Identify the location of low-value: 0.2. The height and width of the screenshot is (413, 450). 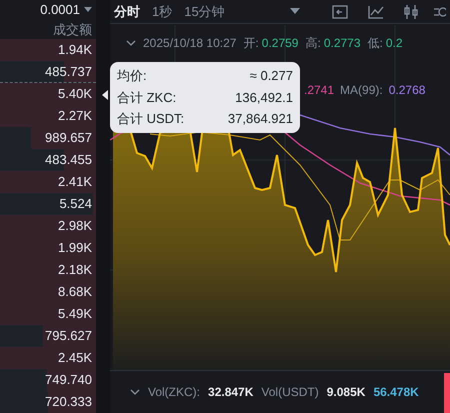
(394, 43).